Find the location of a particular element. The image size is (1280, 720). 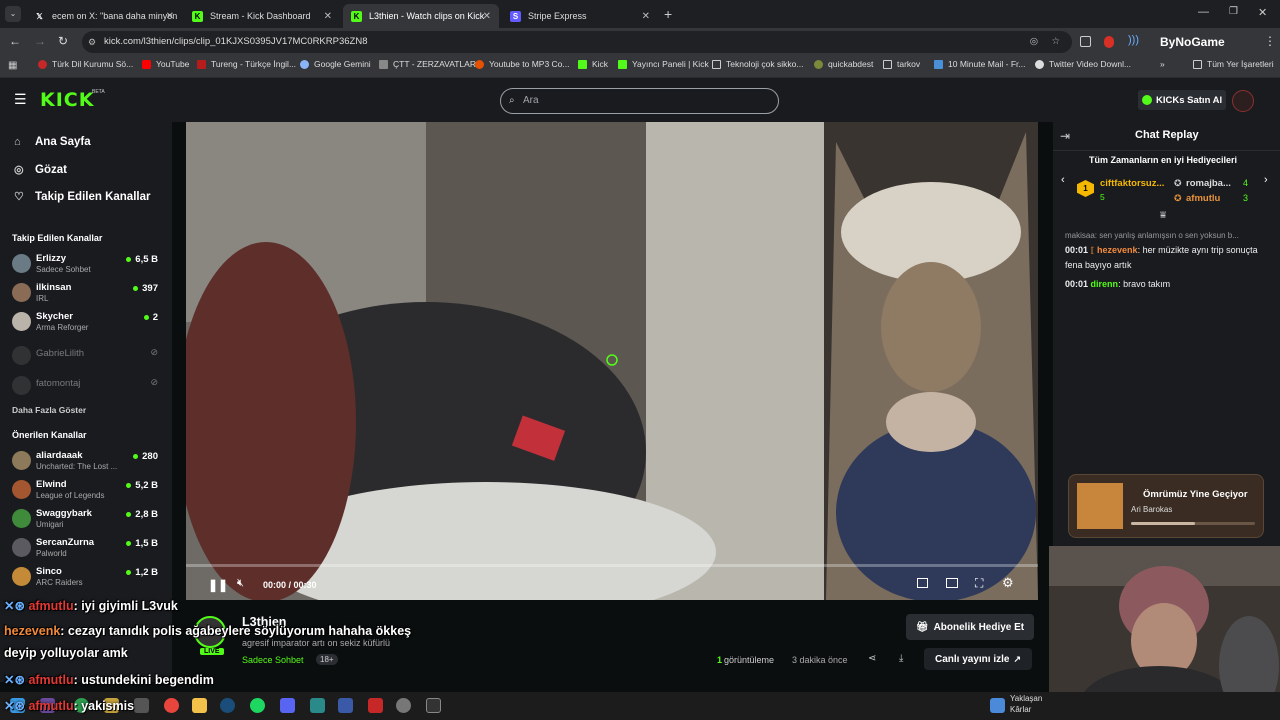

category-link: Sadece Sohbet is located at coordinates (273, 660).